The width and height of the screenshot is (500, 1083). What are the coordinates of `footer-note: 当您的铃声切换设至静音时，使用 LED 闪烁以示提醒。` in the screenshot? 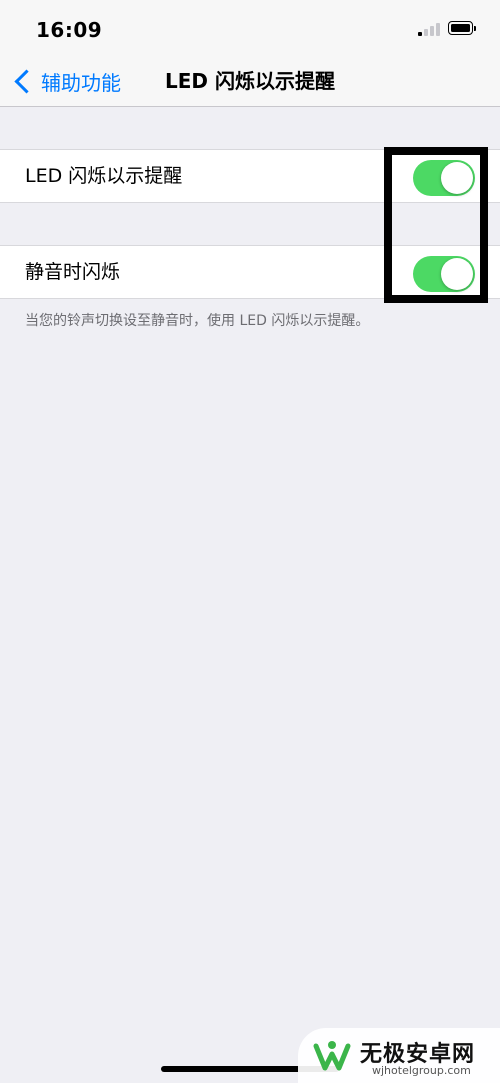 It's located at (197, 321).